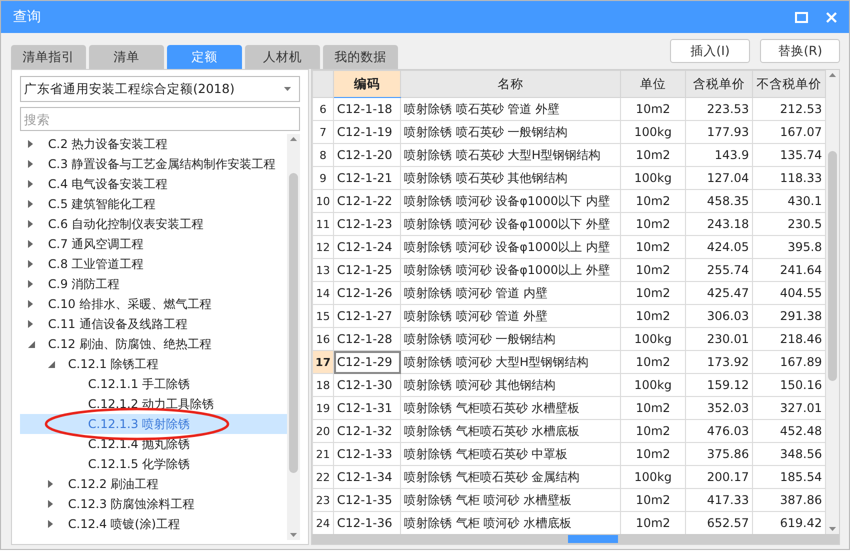  Describe the element at coordinates (153, 364) in the screenshot. I see `tree-item: C.12.1 除锈工程` at that location.